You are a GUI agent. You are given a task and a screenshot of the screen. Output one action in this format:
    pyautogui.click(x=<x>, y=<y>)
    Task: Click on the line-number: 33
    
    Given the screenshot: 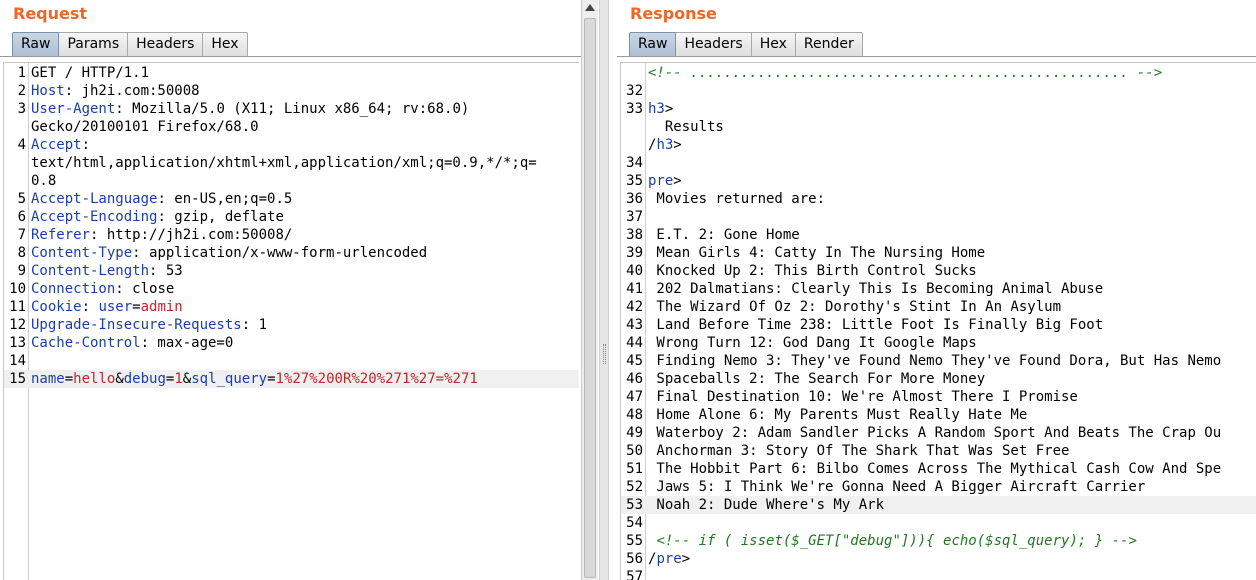 What is the action you would take?
    pyautogui.click(x=634, y=109)
    